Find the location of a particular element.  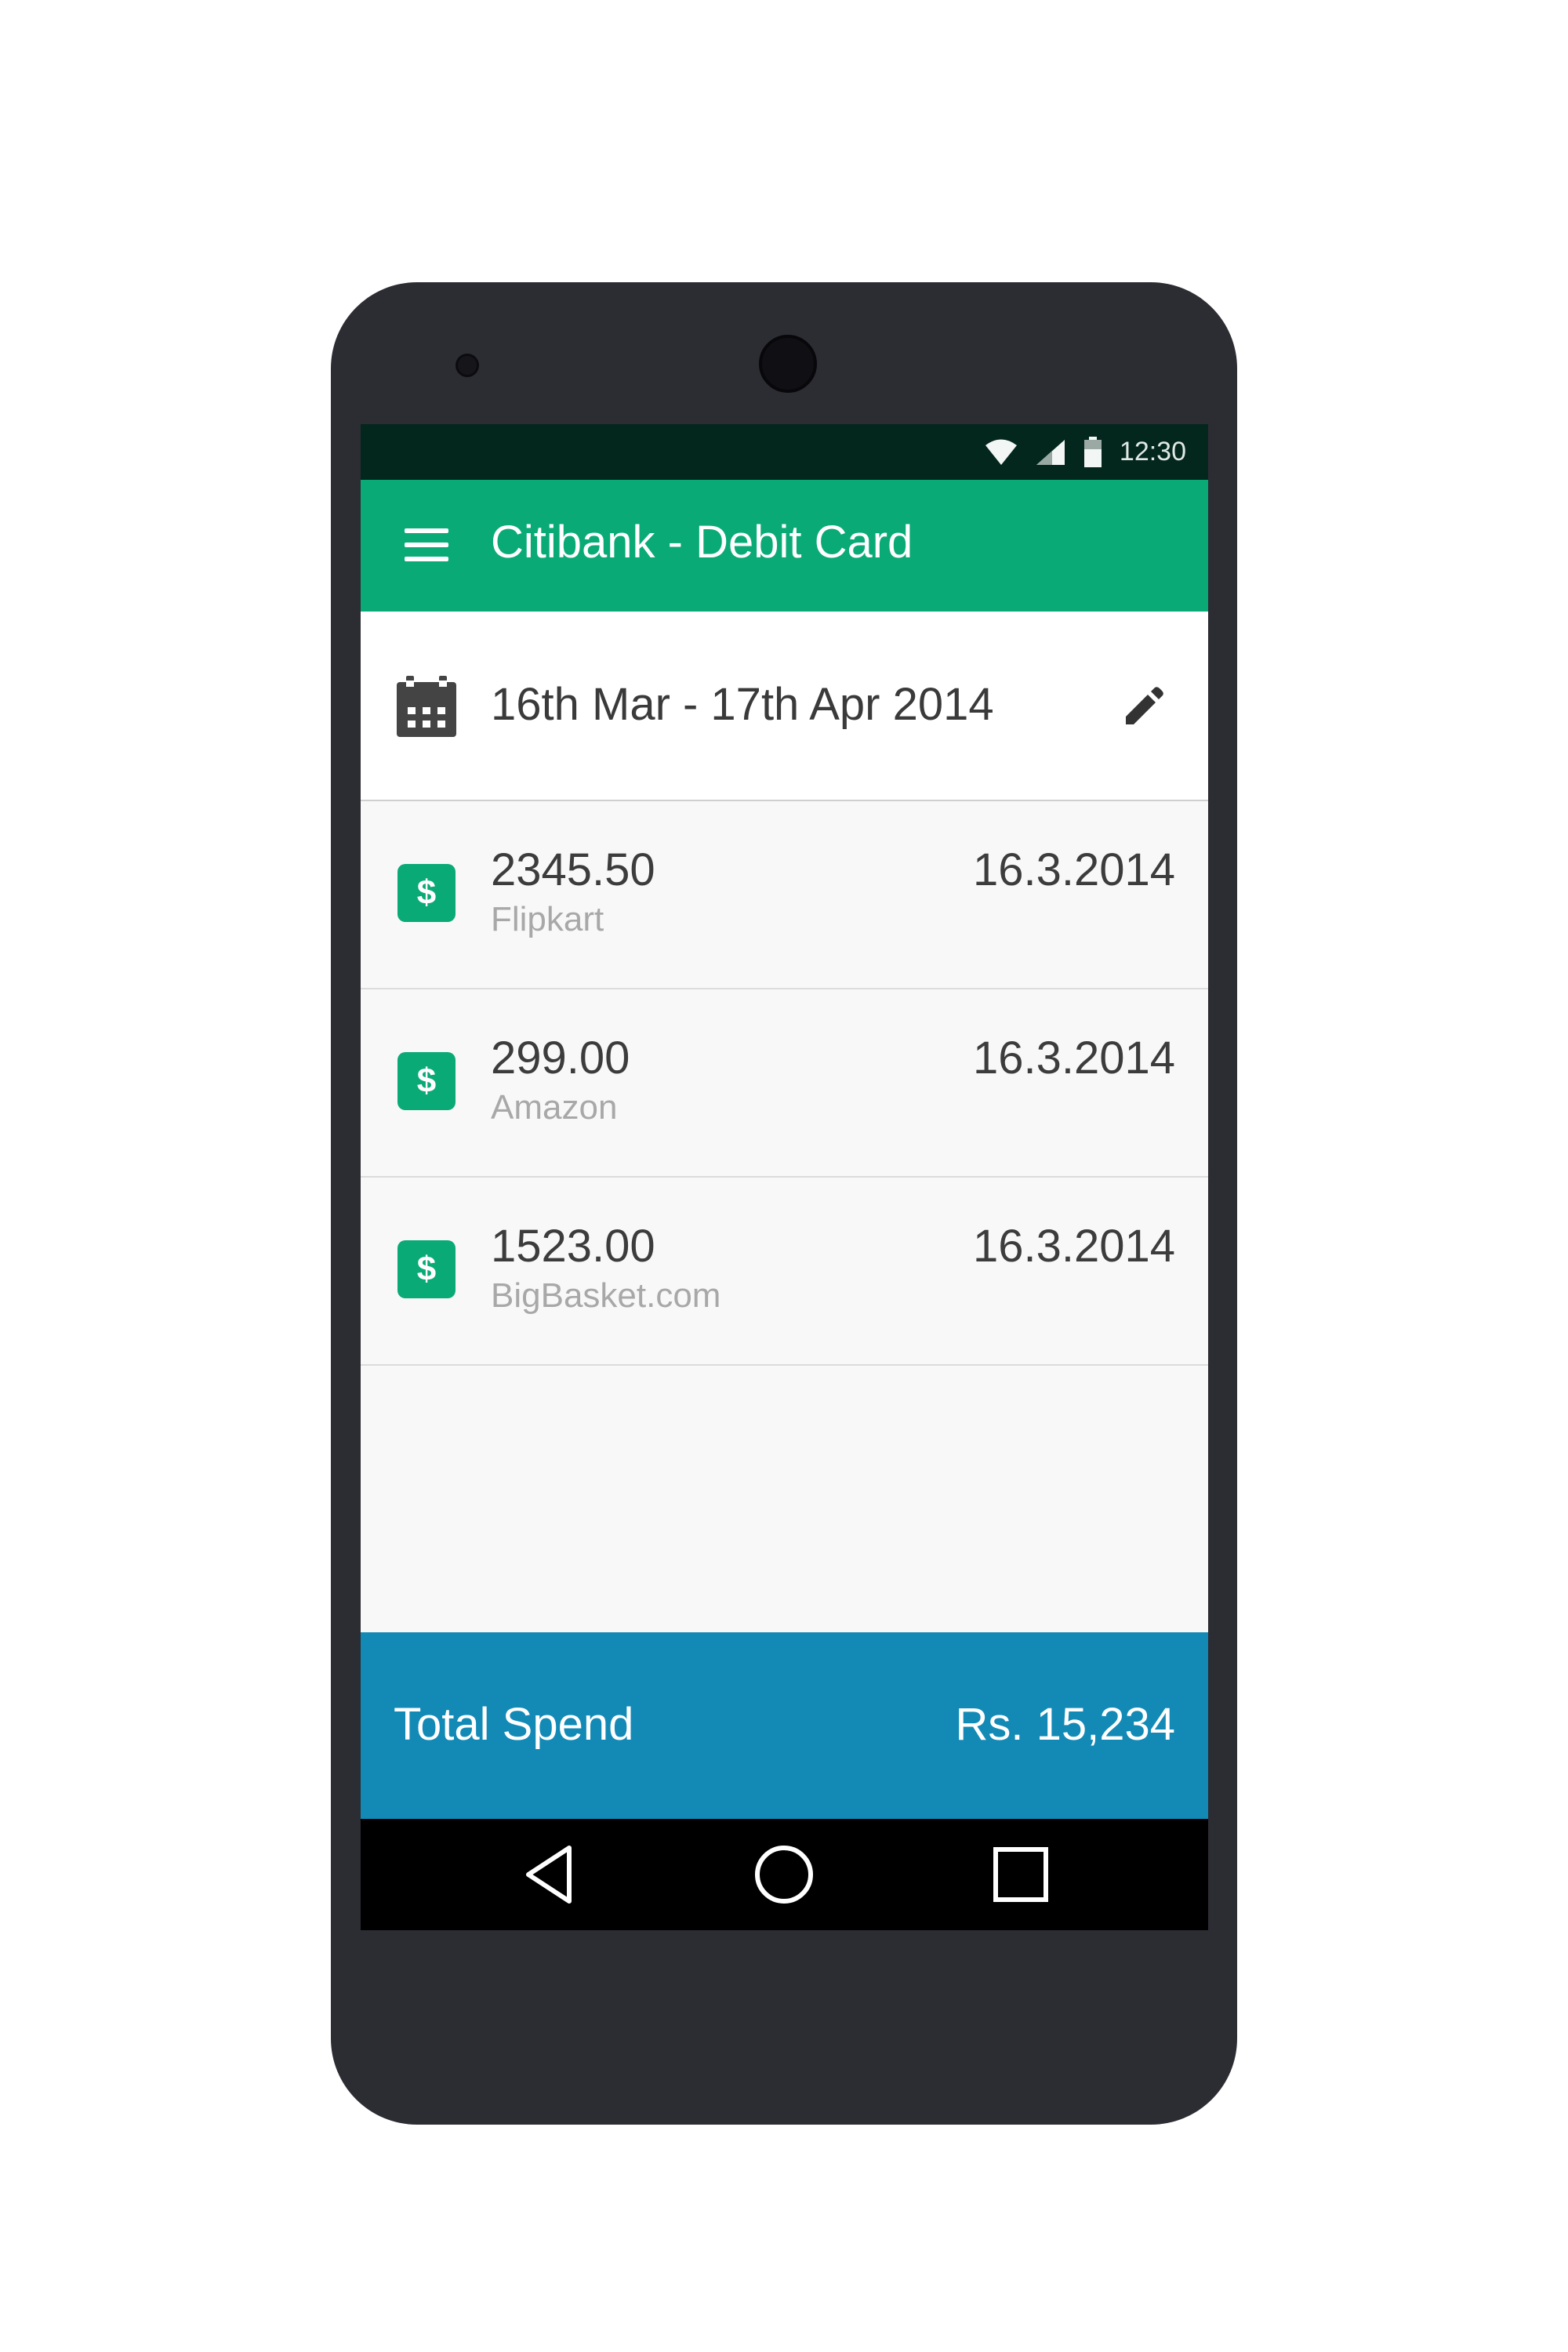

back-icon is located at coordinates (548, 1874).